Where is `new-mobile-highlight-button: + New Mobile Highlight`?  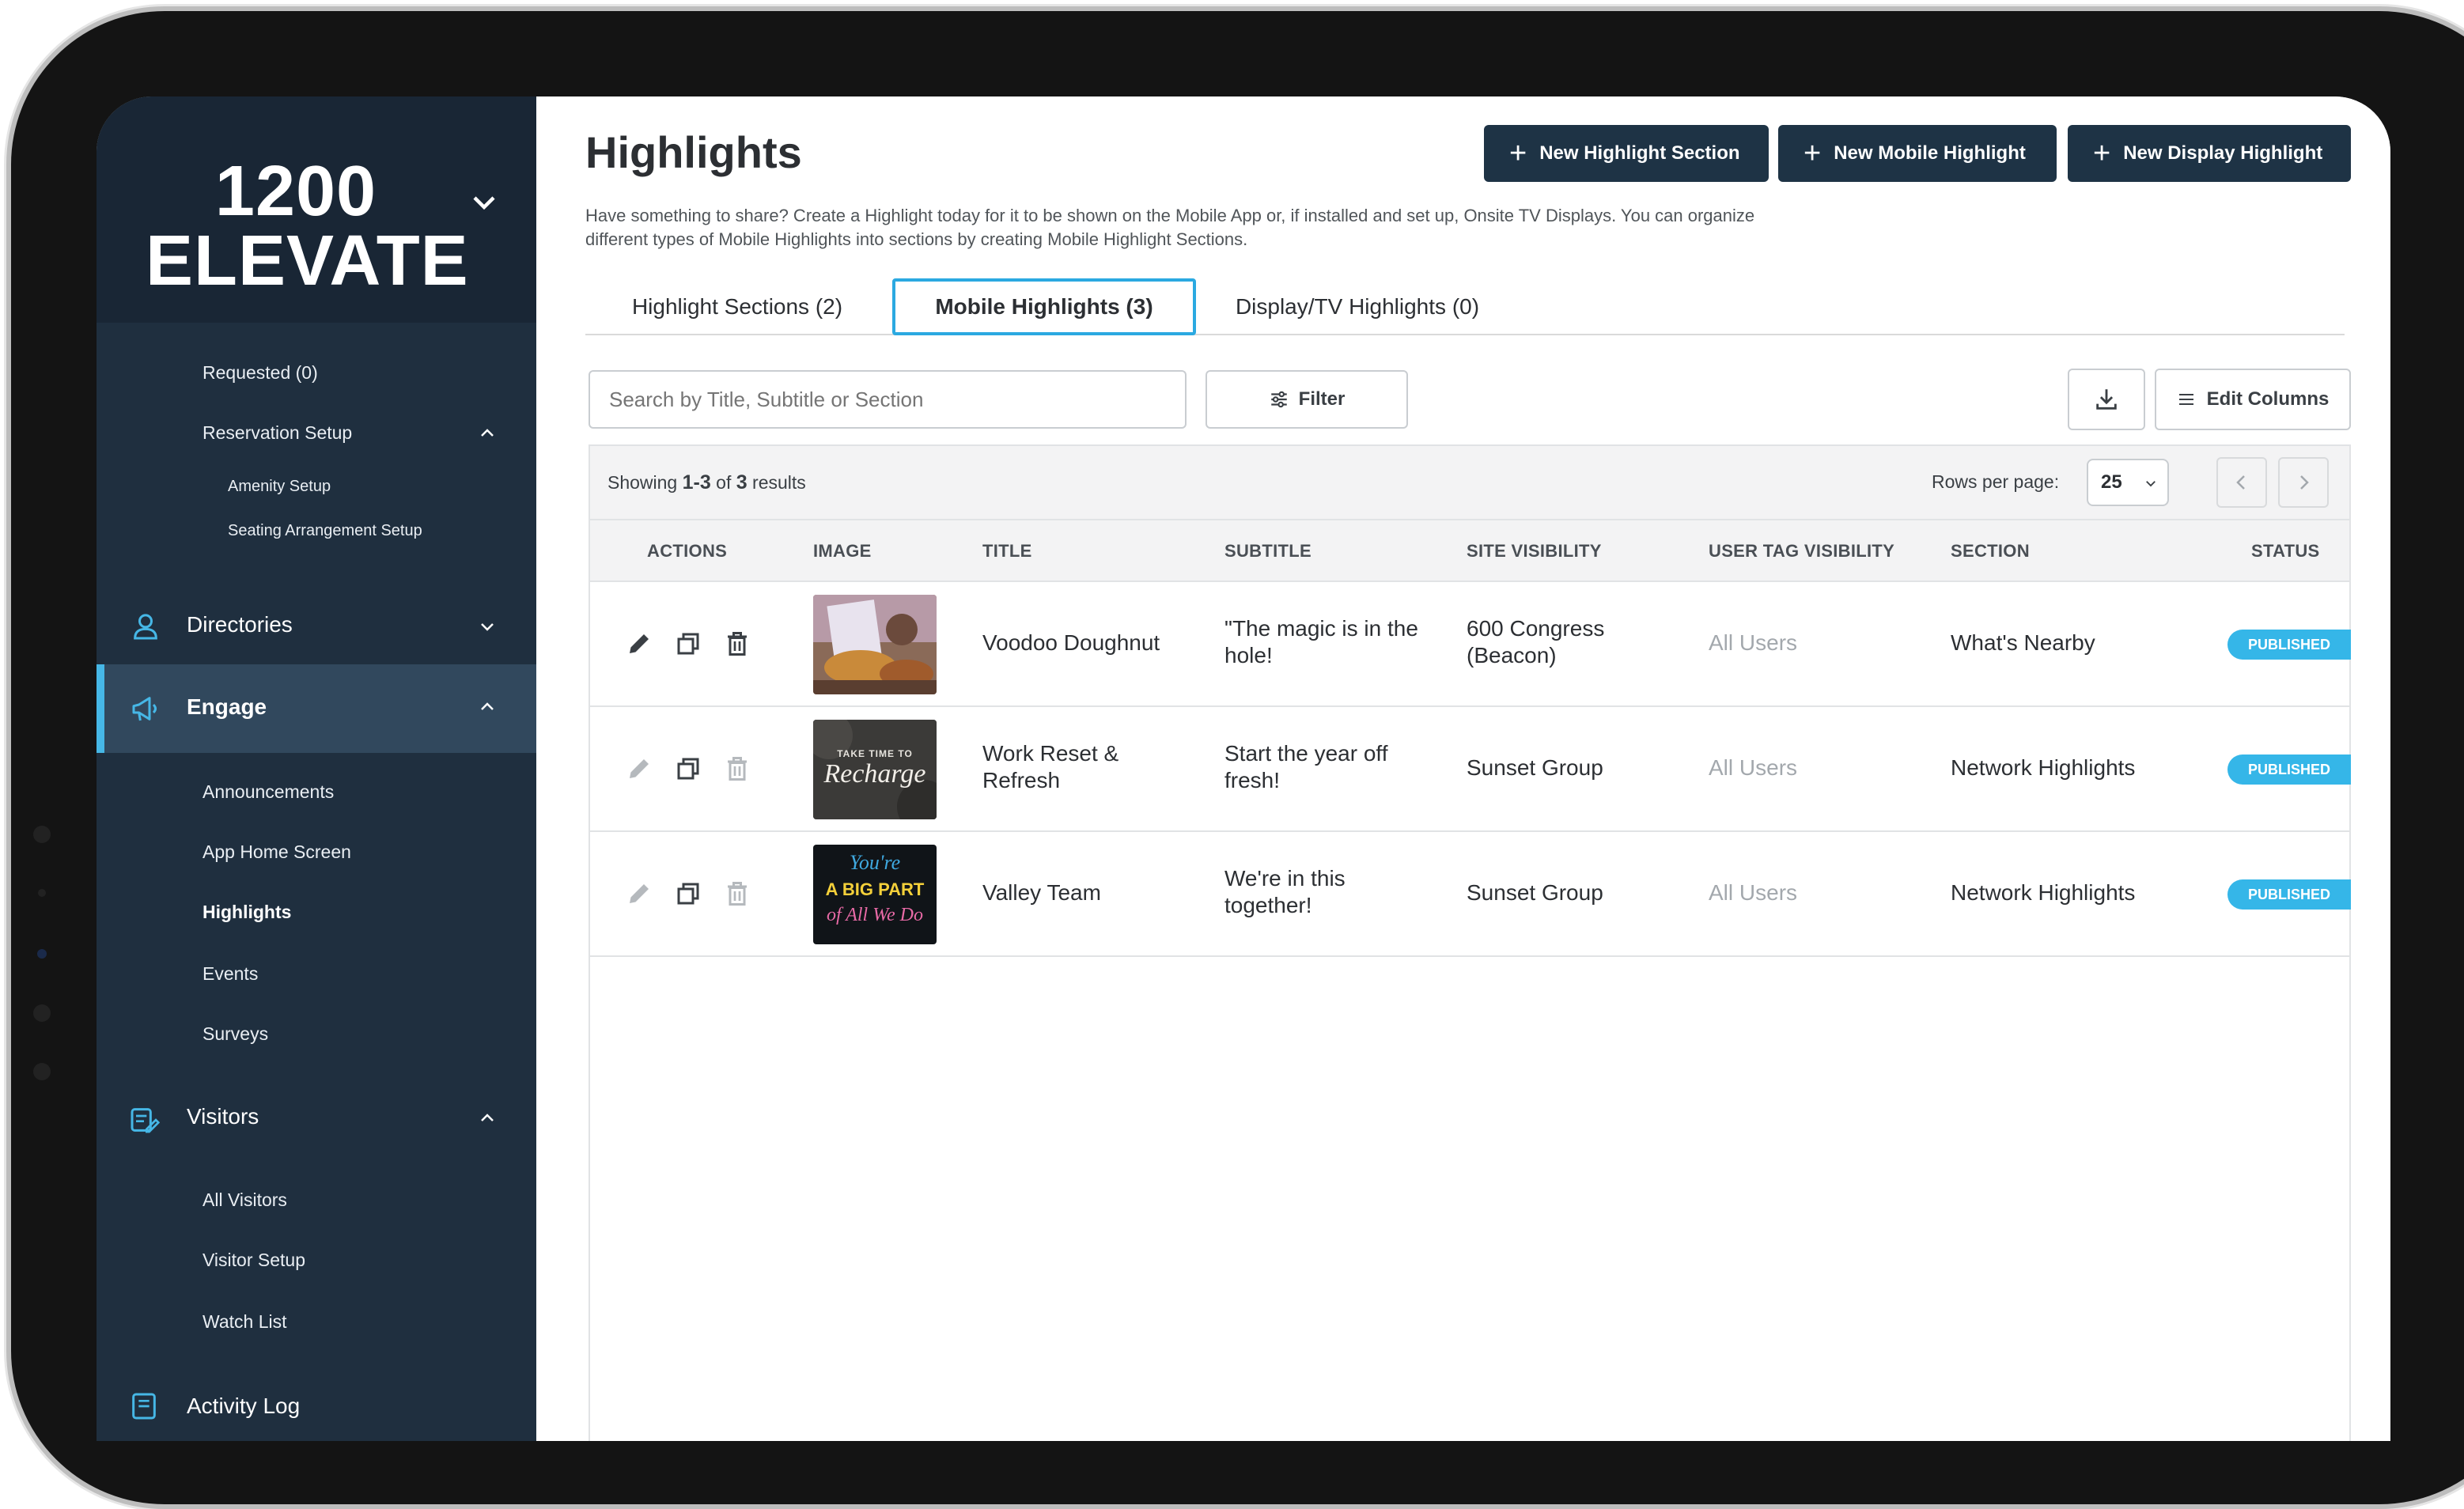 new-mobile-highlight-button: + New Mobile Highlight is located at coordinates (1917, 153).